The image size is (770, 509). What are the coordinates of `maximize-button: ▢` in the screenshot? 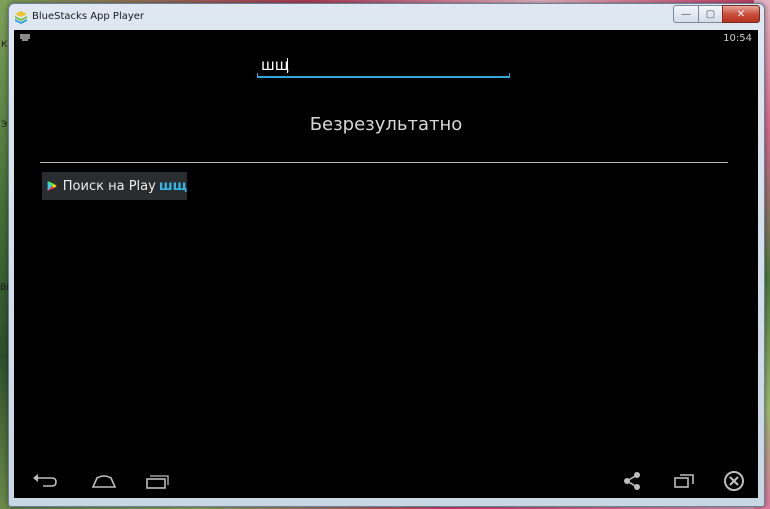 It's located at (710, 14).